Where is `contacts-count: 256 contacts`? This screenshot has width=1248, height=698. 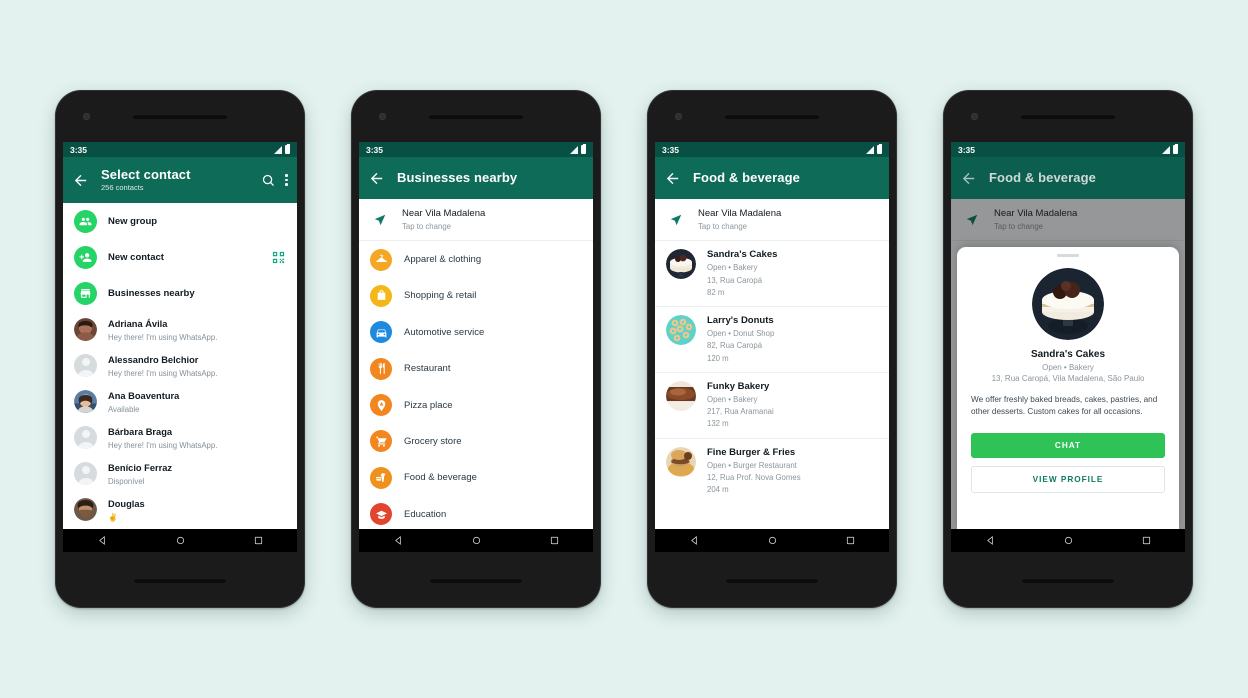
contacts-count: 256 contacts is located at coordinates (122, 188).